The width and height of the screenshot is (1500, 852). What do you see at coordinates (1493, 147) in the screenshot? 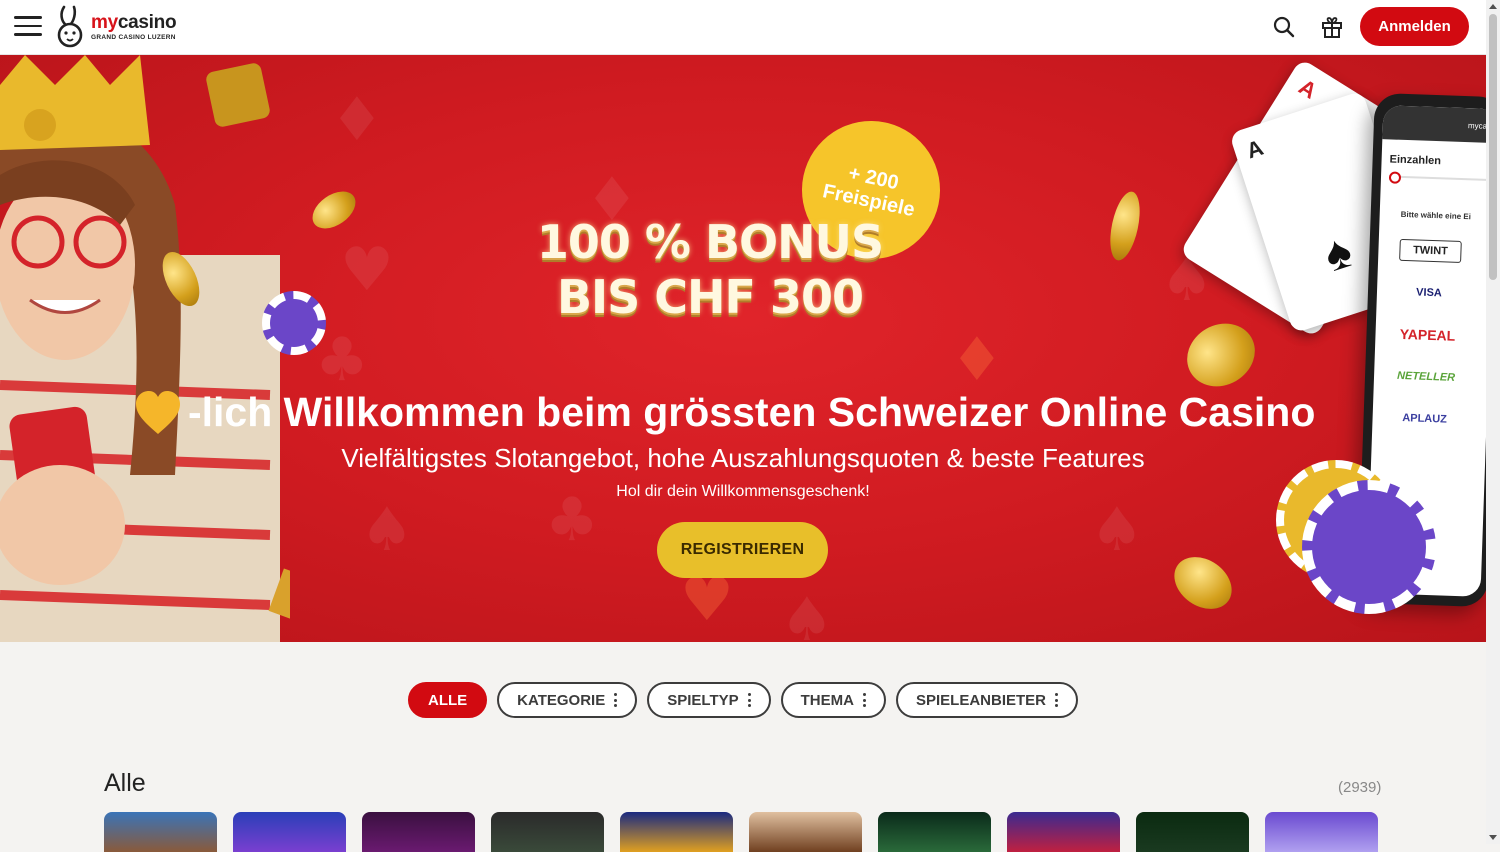
I see `scroll-thumb` at bounding box center [1493, 147].